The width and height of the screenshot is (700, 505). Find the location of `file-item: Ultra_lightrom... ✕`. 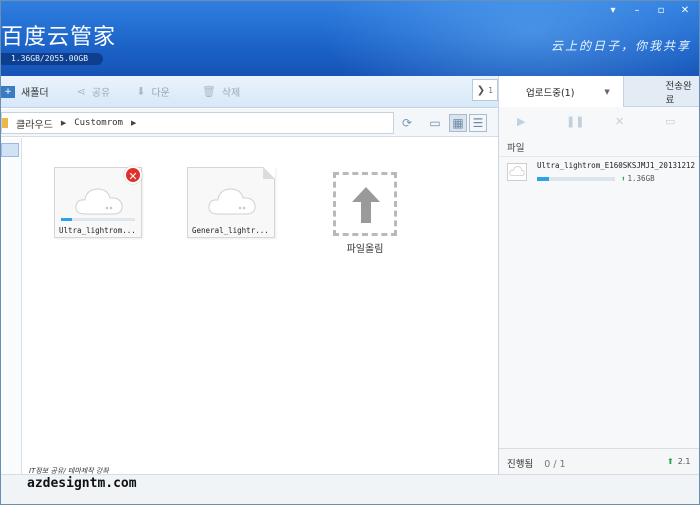

file-item: Ultra_lightrom... ✕ is located at coordinates (98, 202).